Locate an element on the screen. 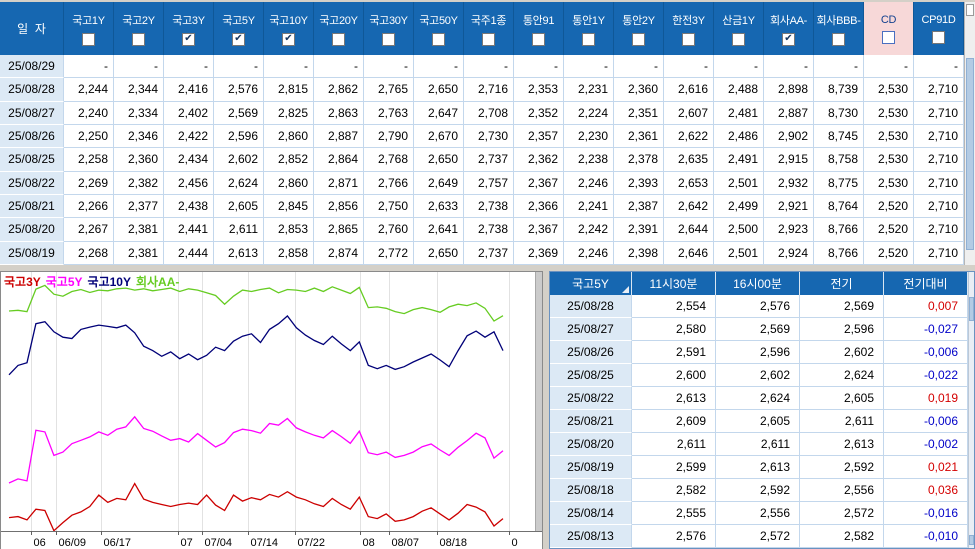 The image size is (975, 549). detail-column-header: 국고5Y is located at coordinates (591, 283).